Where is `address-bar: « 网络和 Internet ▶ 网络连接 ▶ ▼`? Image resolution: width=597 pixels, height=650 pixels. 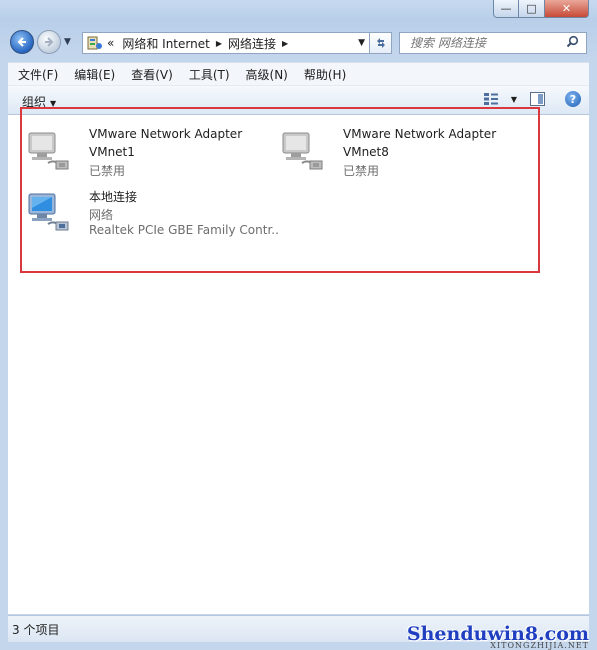 address-bar: « 网络和 Internet ▶ 网络连接 ▶ ▼ is located at coordinates (226, 43).